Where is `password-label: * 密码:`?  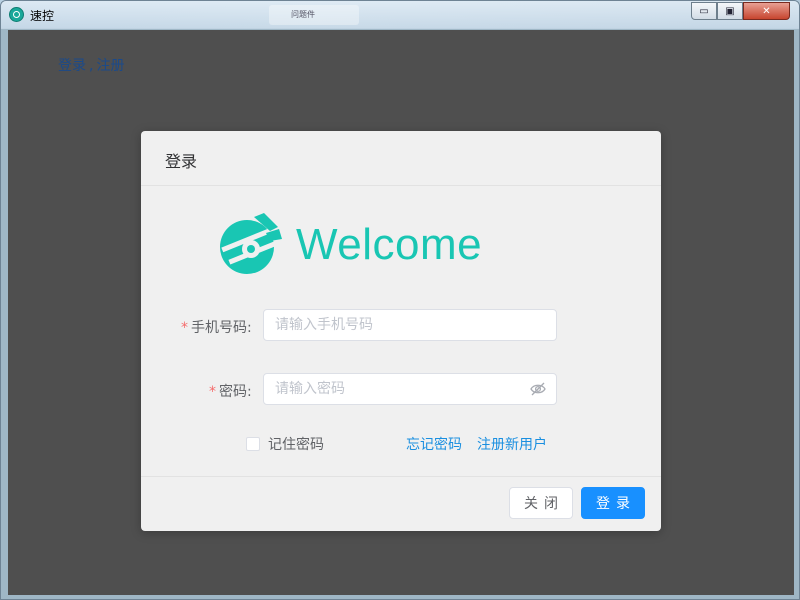
password-label: * 密码: is located at coordinates (230, 391).